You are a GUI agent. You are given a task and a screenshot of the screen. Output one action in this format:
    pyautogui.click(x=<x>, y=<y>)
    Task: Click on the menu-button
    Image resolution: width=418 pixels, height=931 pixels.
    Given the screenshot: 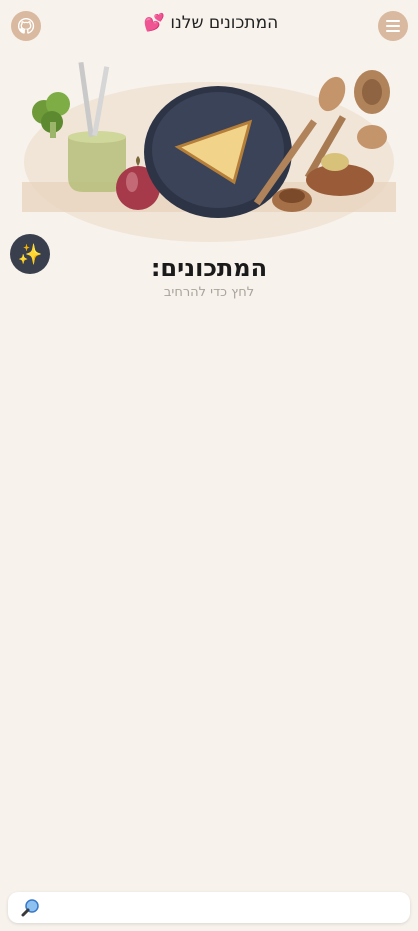 What is the action you would take?
    pyautogui.click(x=393, y=26)
    